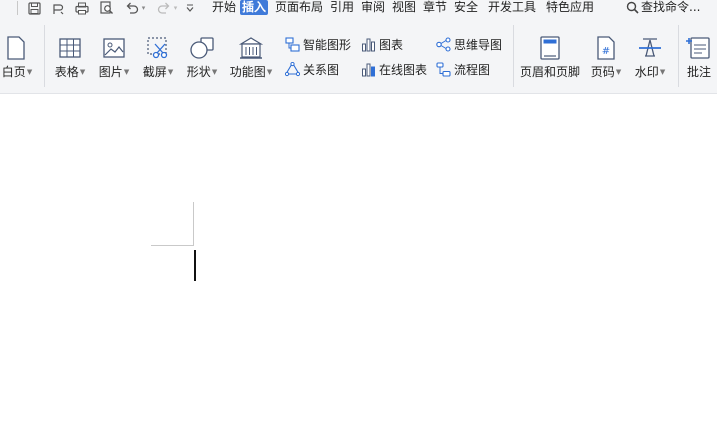 The width and height of the screenshot is (717, 445). Describe the element at coordinates (269, 71) in the screenshot. I see `function-chart-dropdown-icon: ▼` at that location.